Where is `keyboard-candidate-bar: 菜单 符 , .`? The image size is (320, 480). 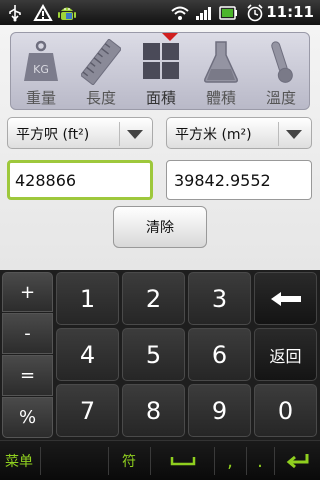
keyboard-candidate-bar: 菜单 符 , . is located at coordinates (160, 460).